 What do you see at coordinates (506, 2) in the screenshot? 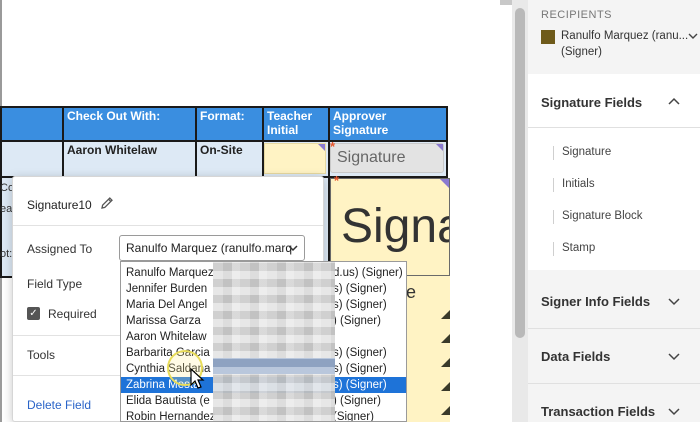
I see `canvas-top-strip` at bounding box center [506, 2].